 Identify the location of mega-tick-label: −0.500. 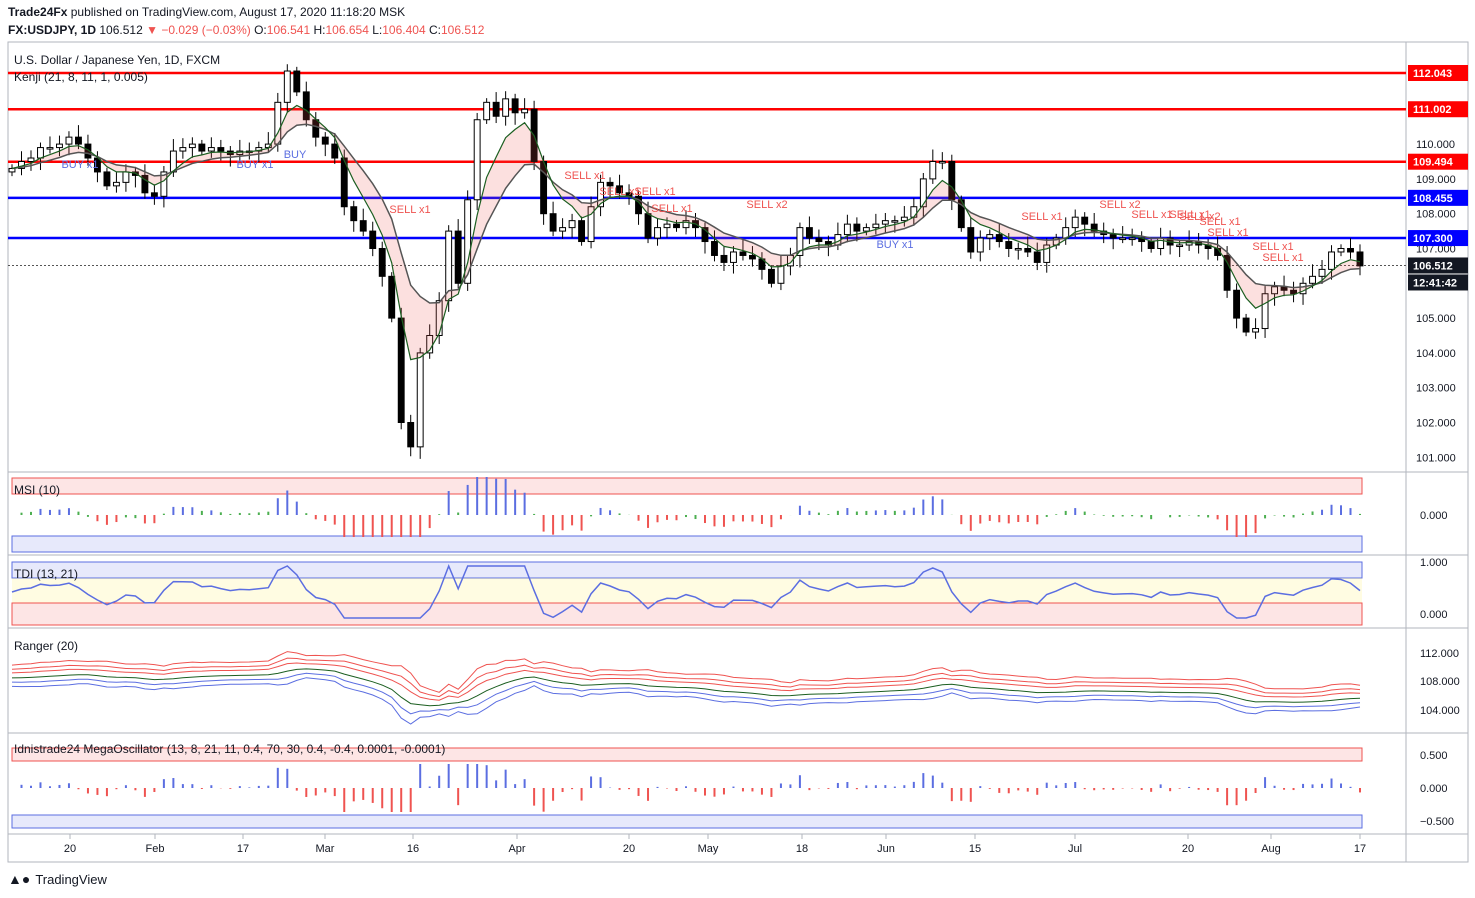
(1437, 822).